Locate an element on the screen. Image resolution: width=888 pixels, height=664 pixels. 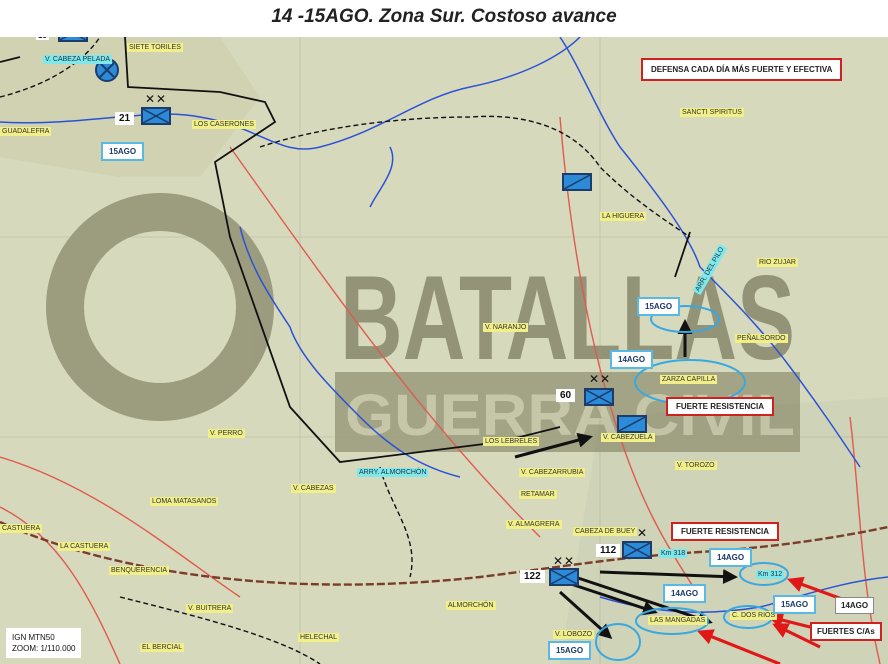
place-label: V. BUITRERA is located at coordinates (210, 608).